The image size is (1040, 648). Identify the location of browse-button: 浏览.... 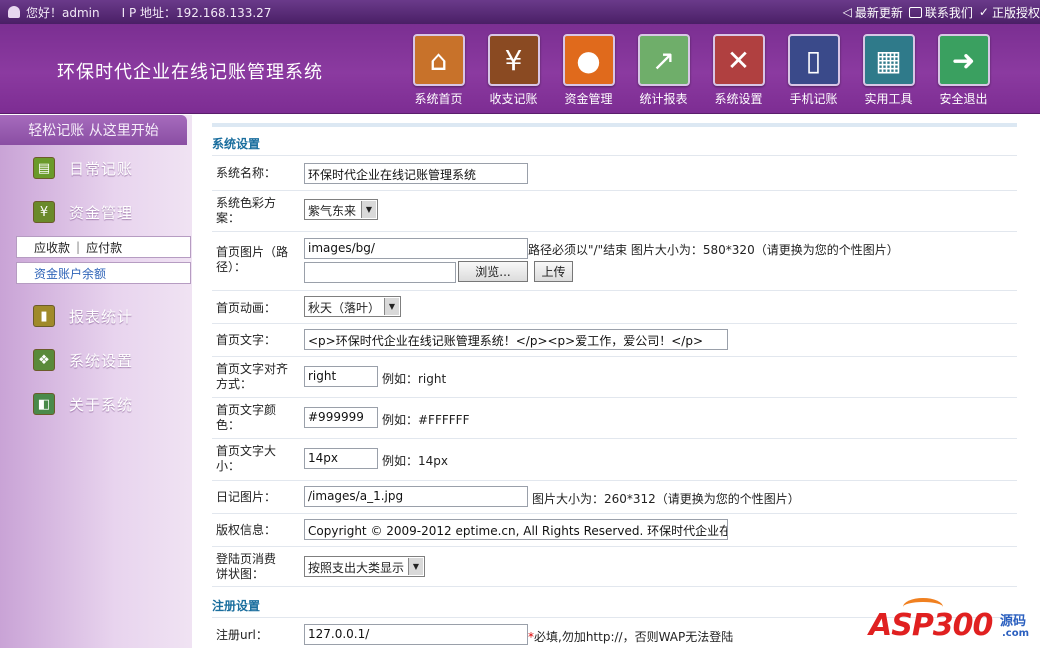
(493, 271).